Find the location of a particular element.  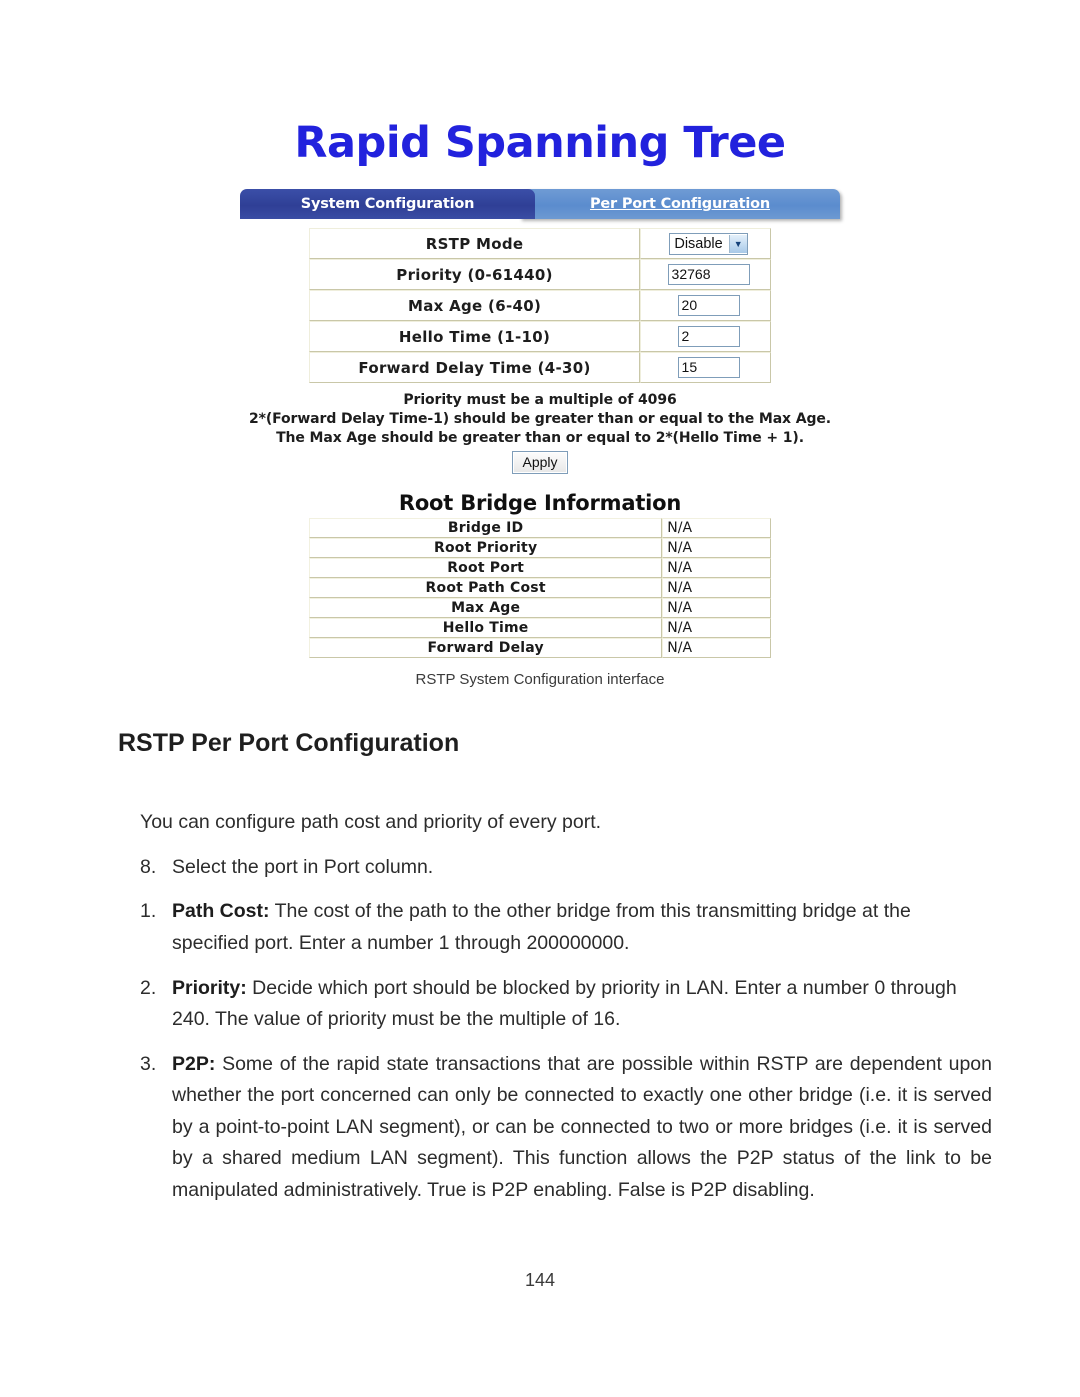

chevron-down-icon: ▼ is located at coordinates (737, 243).